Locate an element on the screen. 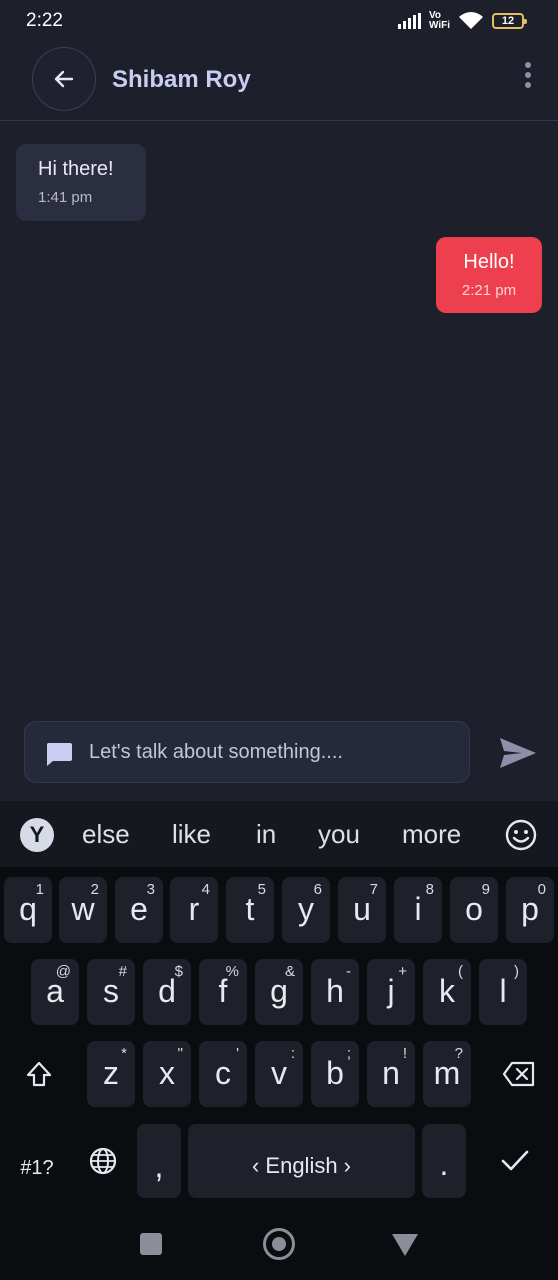 The width and height of the screenshot is (558, 1280). key-q: 1q is located at coordinates (28, 910).